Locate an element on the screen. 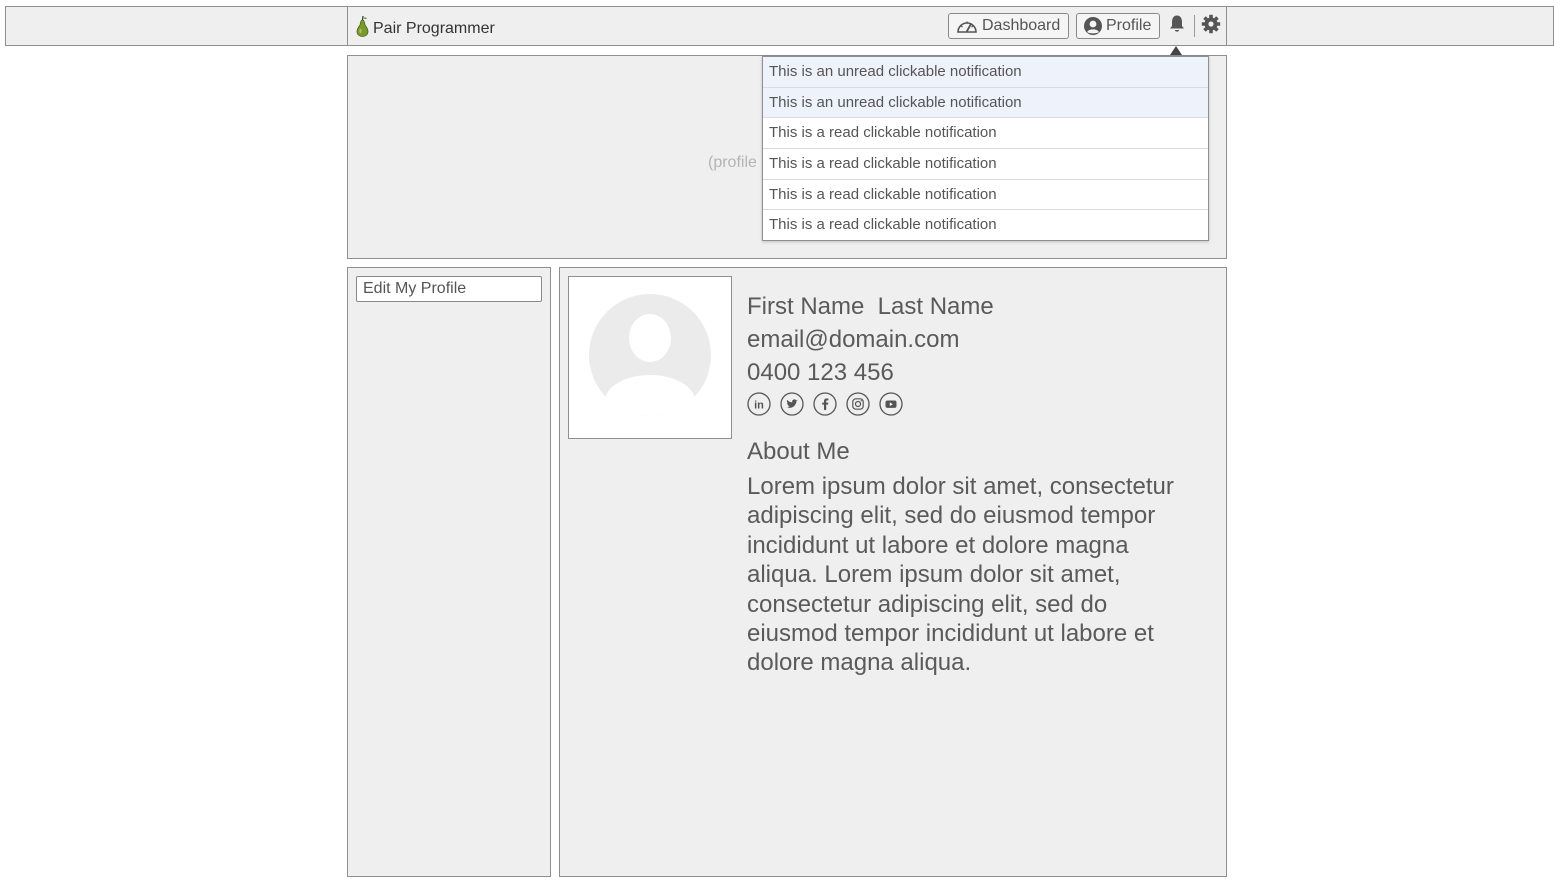  linkedin-icon: in is located at coordinates (759, 404).